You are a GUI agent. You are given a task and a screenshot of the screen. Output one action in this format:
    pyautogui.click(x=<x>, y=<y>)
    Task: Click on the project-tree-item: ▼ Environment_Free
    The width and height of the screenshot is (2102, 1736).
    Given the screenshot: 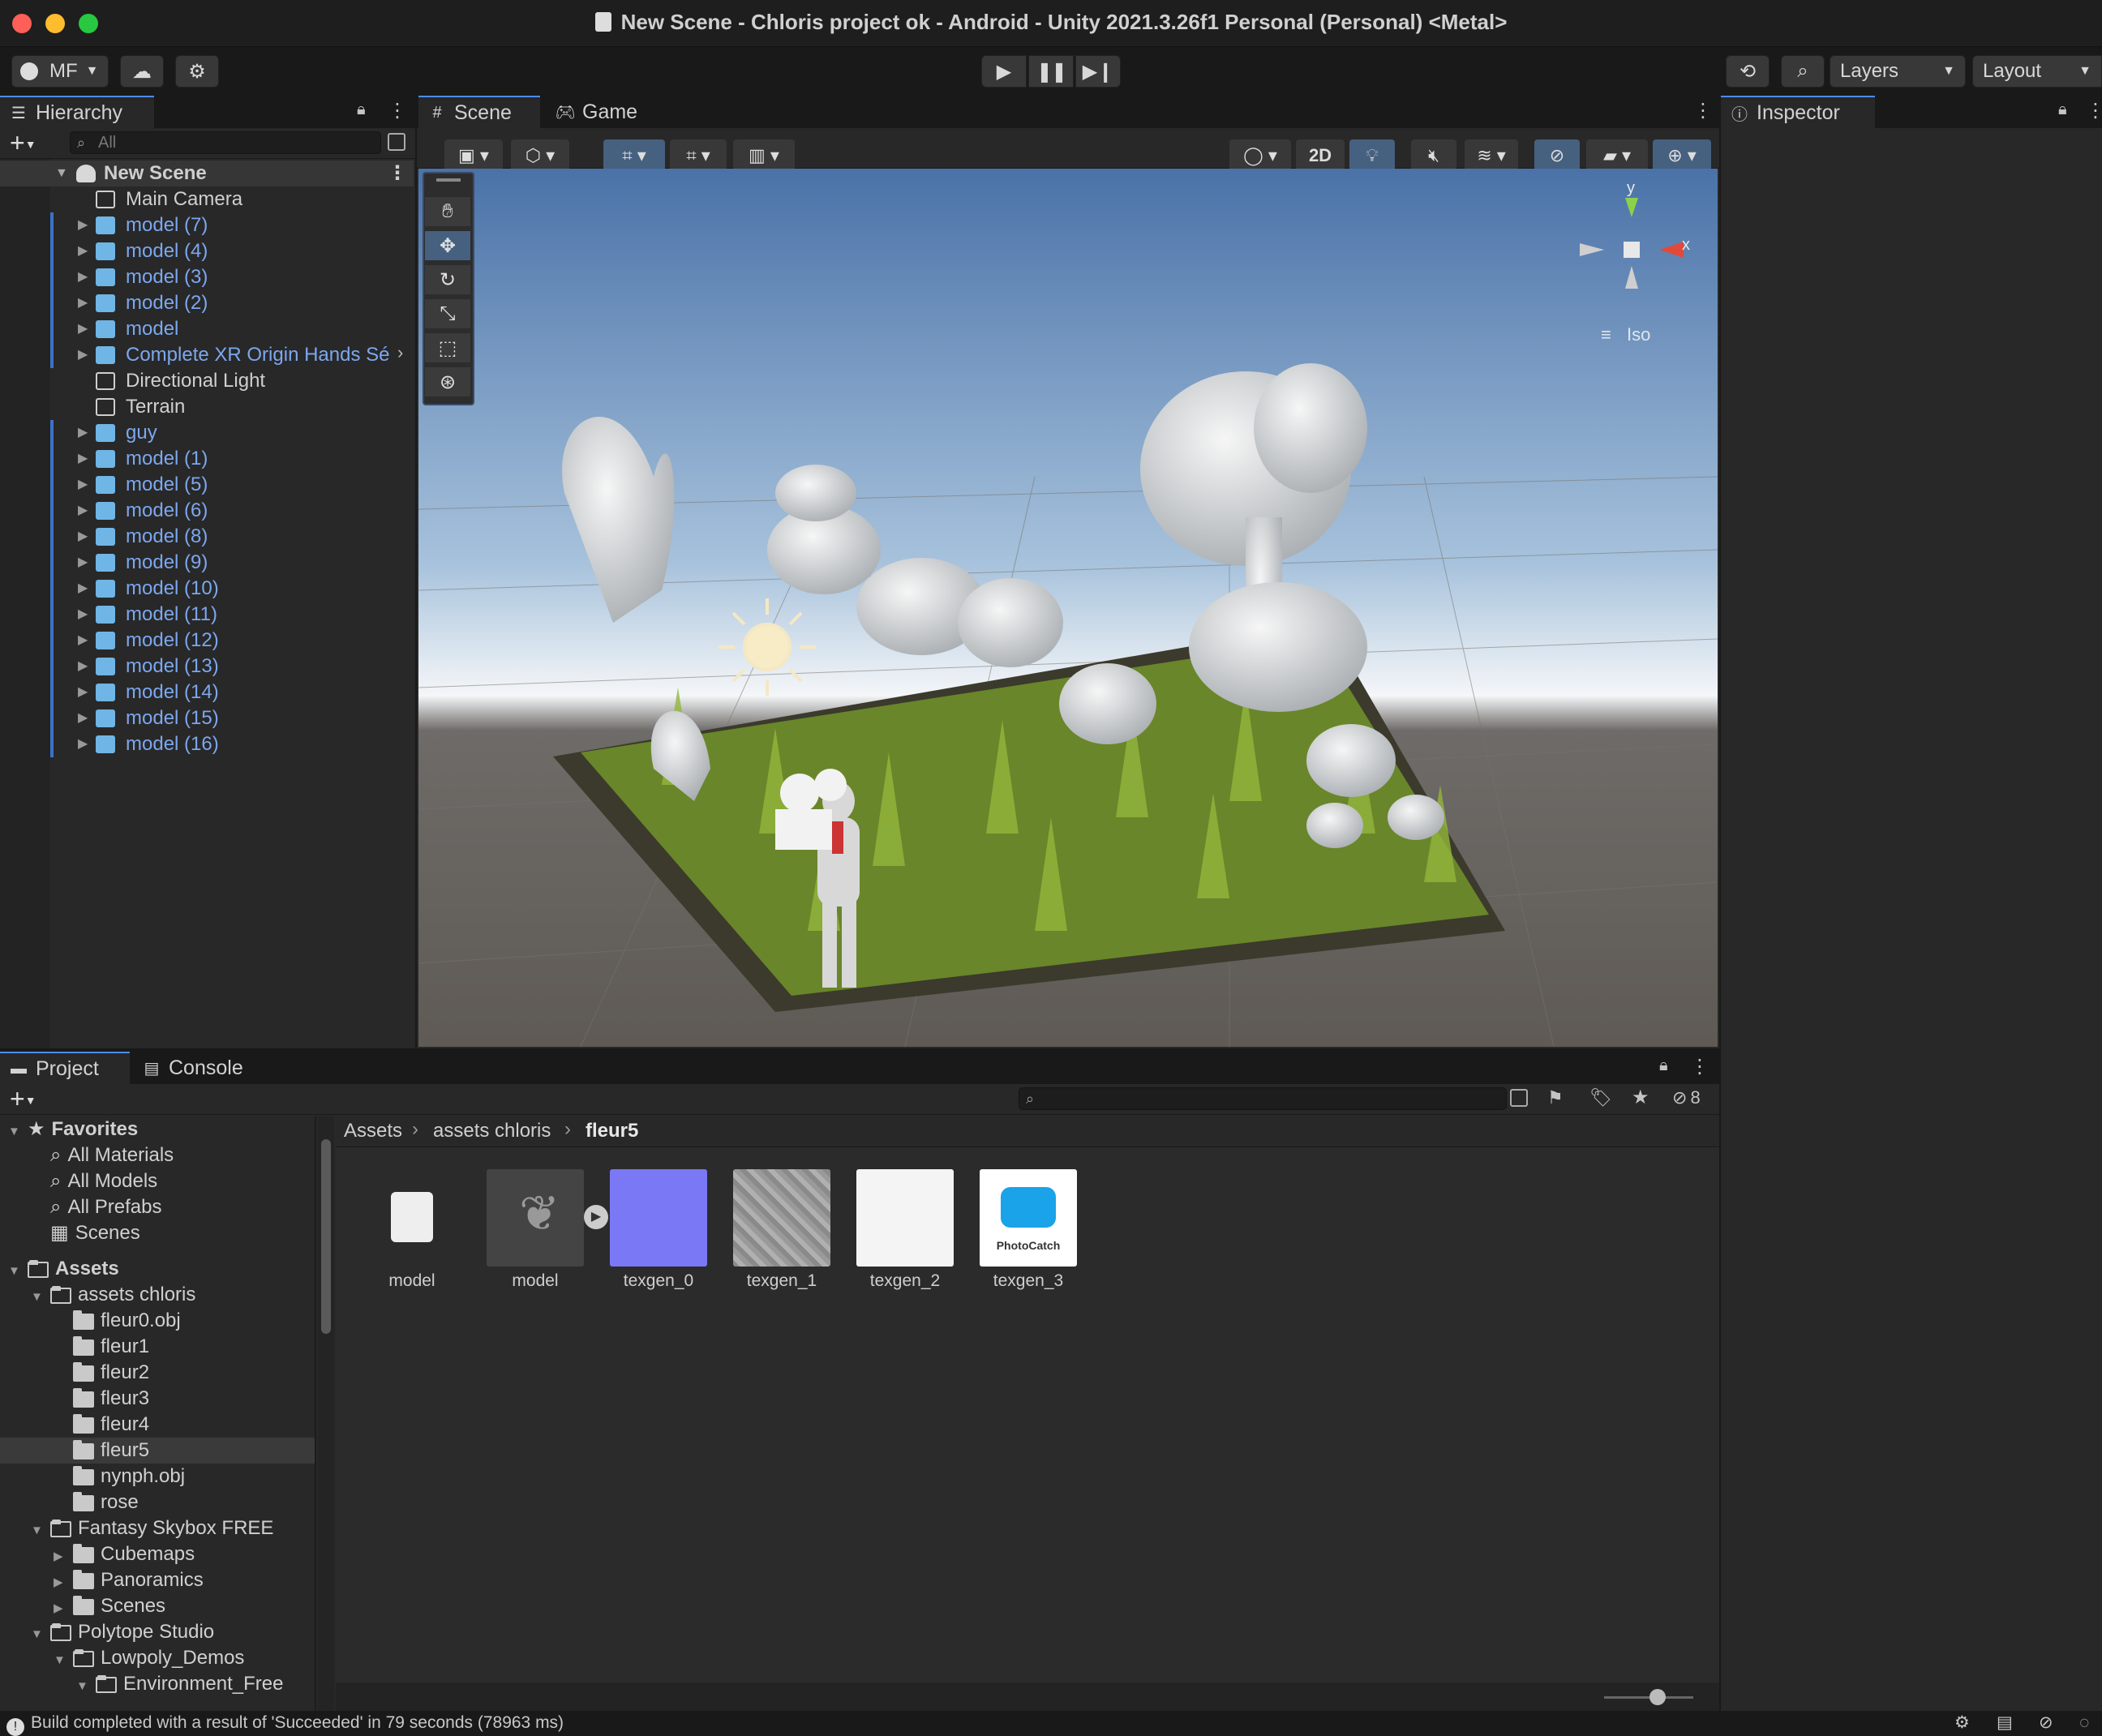 What is the action you would take?
    pyautogui.click(x=157, y=1684)
    